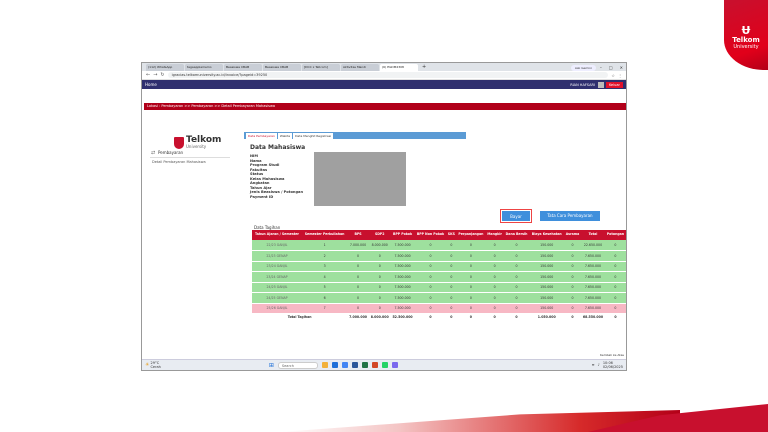  Describe the element at coordinates (155, 75) in the screenshot. I see `forward-icon: →` at that location.